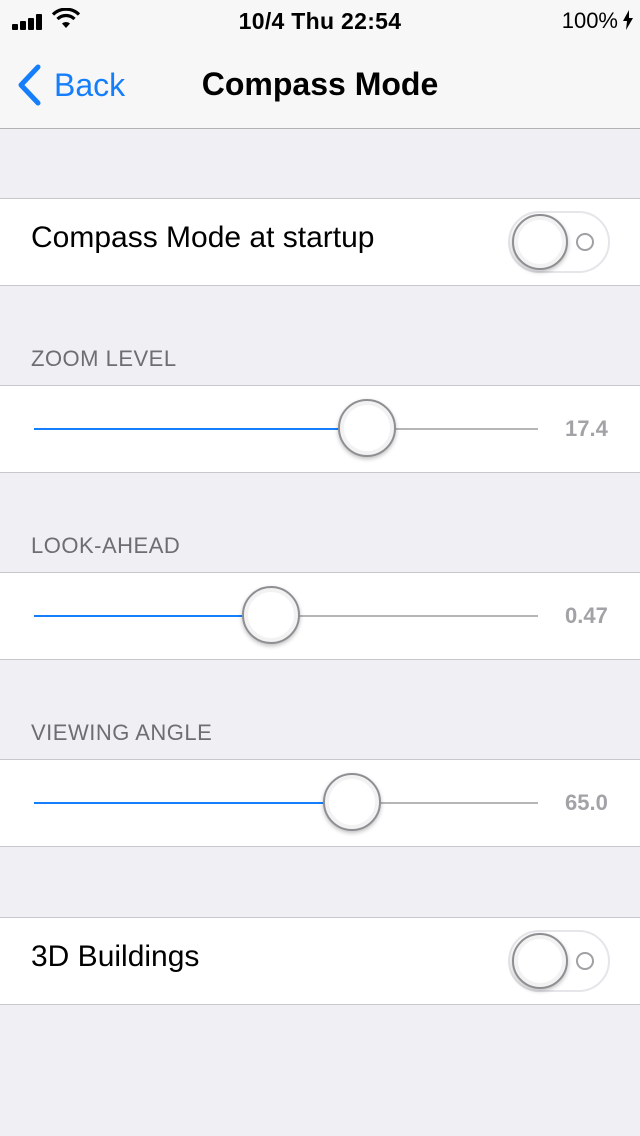  I want to click on battery-percentage: 100%, so click(589, 20).